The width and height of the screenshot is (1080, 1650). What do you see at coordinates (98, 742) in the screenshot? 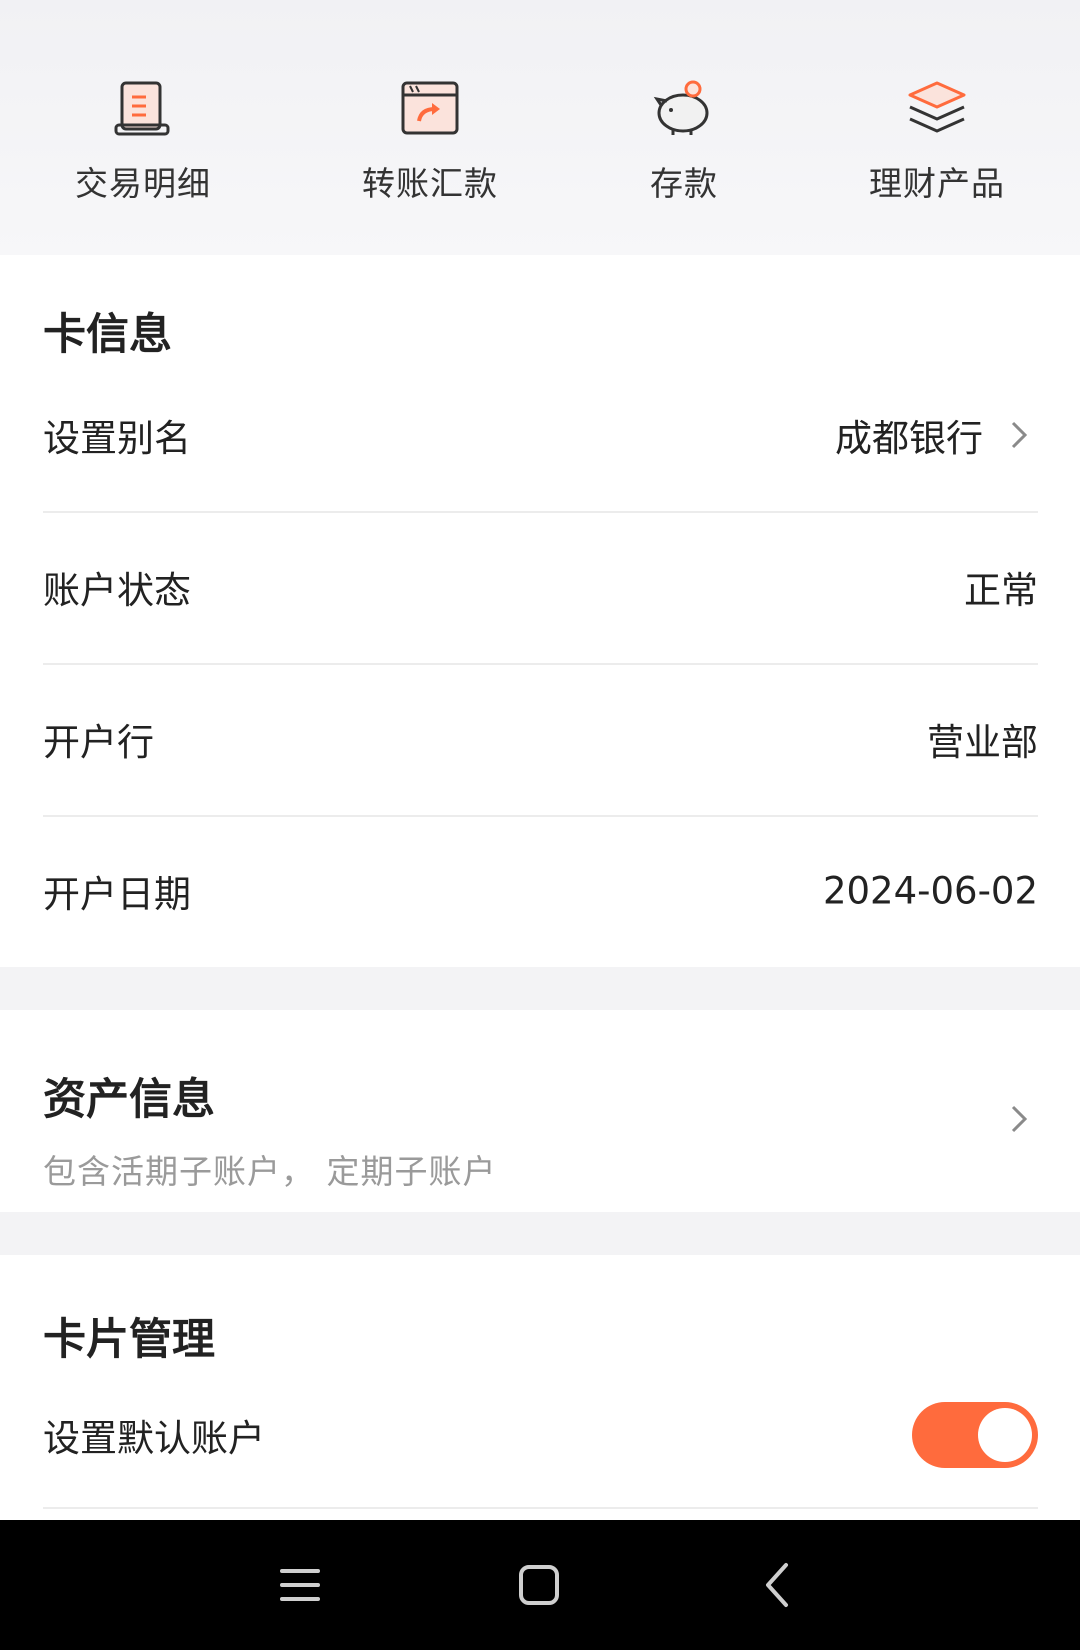
I see `opening-branch-label: 开户行` at bounding box center [98, 742].